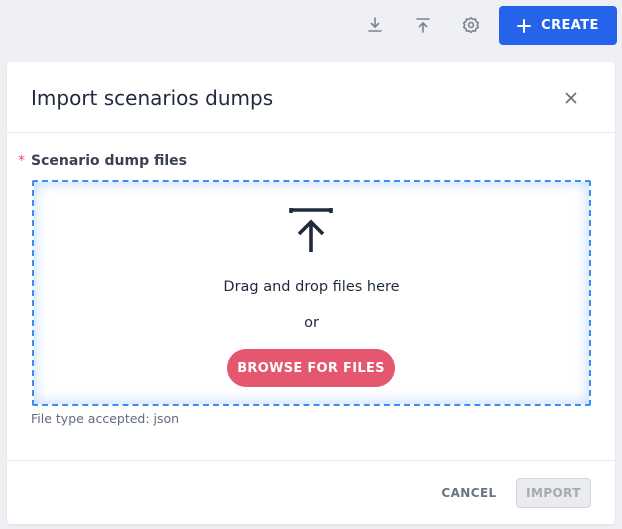 The image size is (622, 529). Describe the element at coordinates (152, 98) in the screenshot. I see `dialog-title: Import scenarios dumps` at that location.